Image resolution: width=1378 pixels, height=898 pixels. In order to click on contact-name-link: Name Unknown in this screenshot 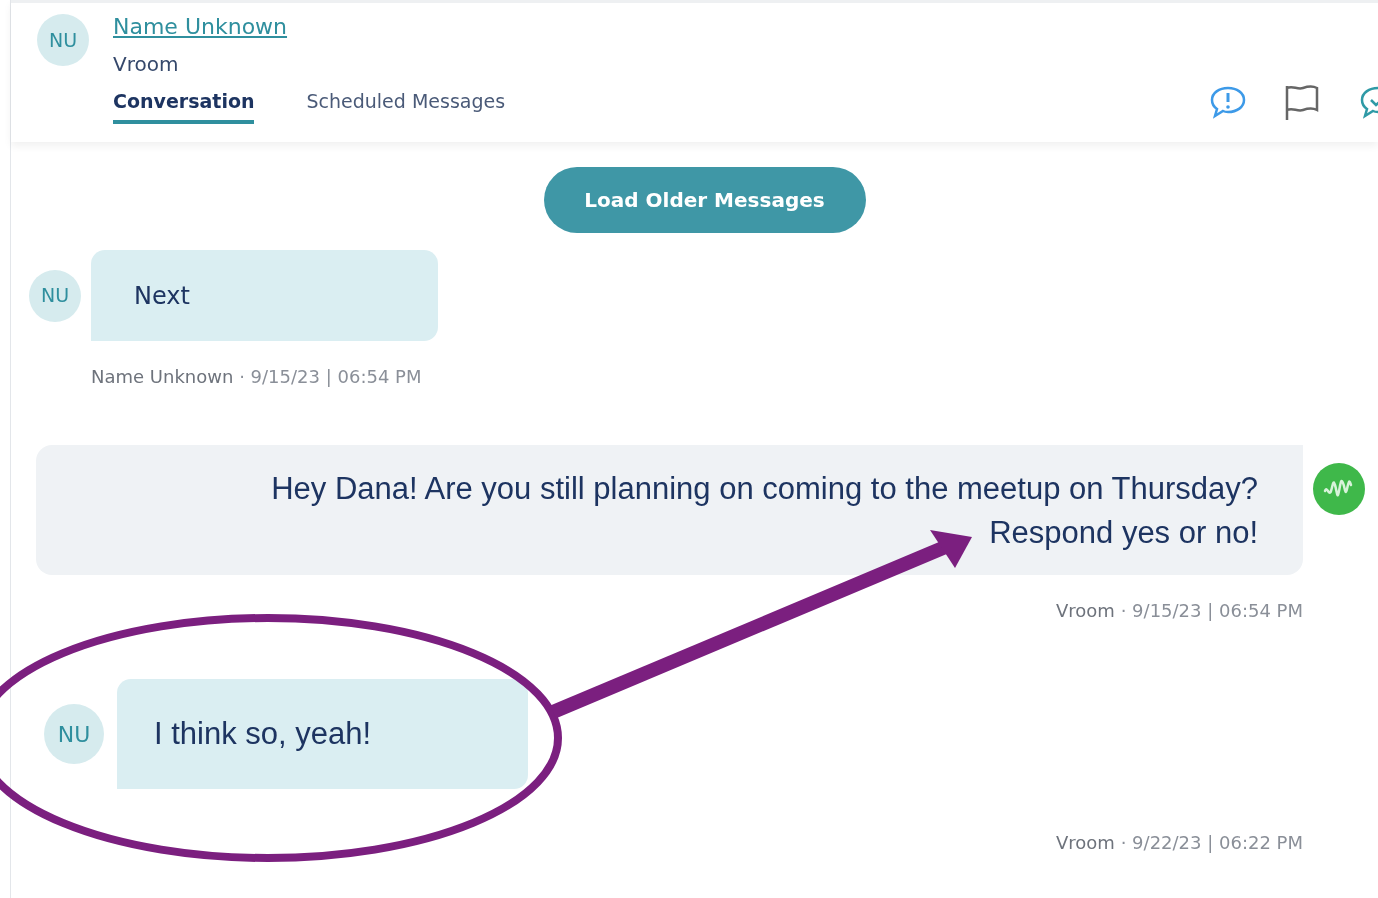, I will do `click(200, 27)`.